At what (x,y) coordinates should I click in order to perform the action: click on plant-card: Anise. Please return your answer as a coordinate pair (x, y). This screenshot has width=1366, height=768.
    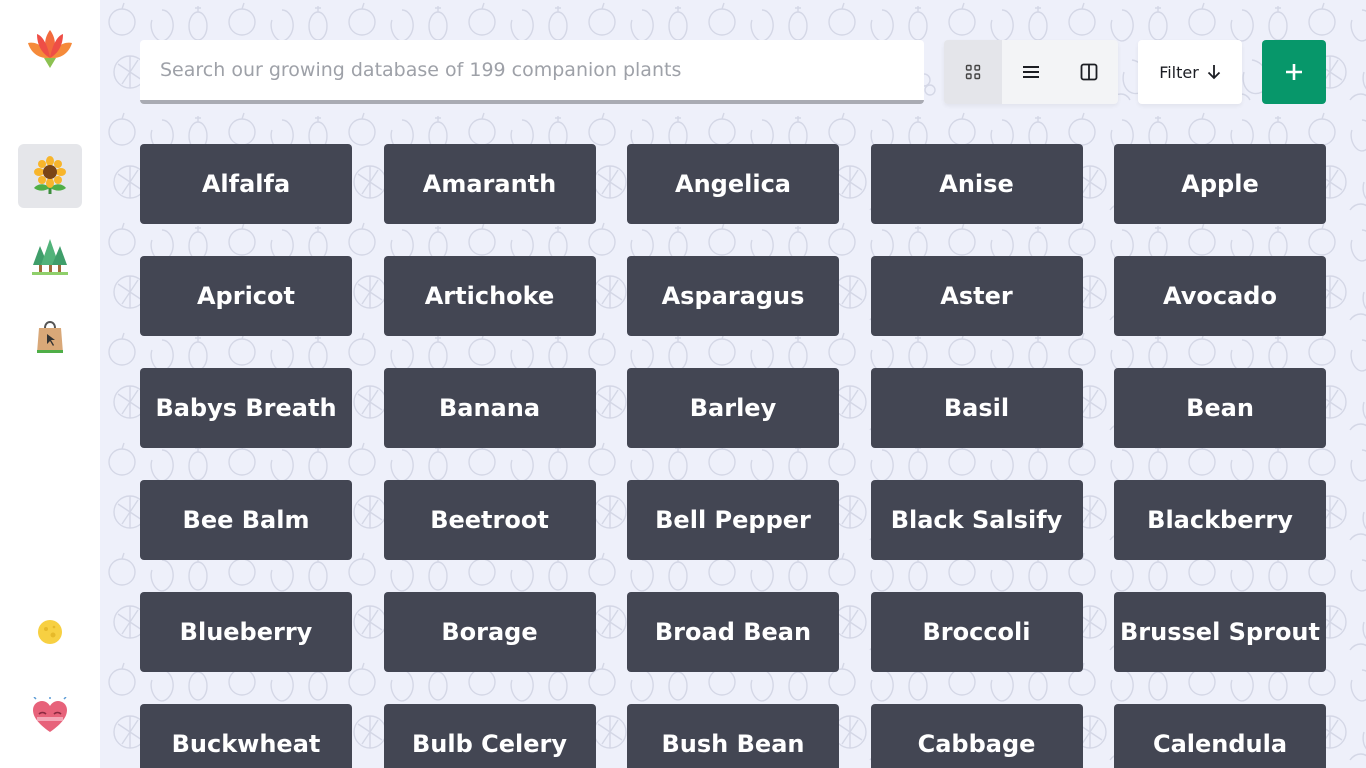
    Looking at the image, I should click on (976, 184).